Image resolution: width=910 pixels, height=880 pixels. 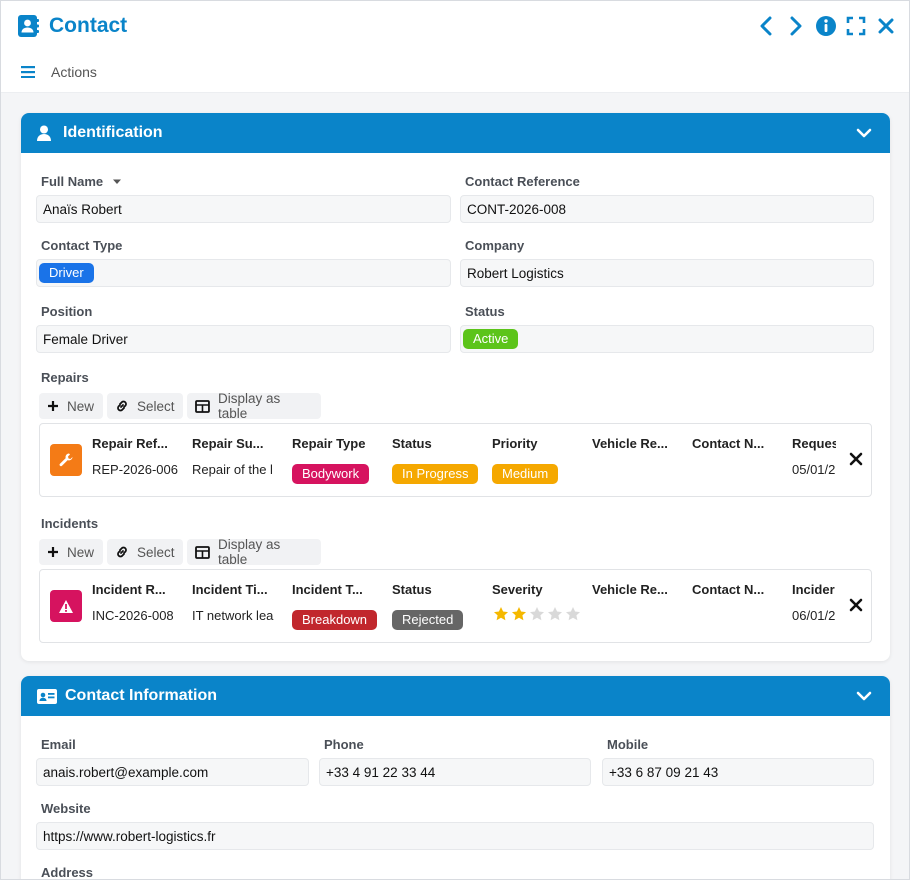 What do you see at coordinates (243, 339) in the screenshot?
I see `position-field: Female Driver` at bounding box center [243, 339].